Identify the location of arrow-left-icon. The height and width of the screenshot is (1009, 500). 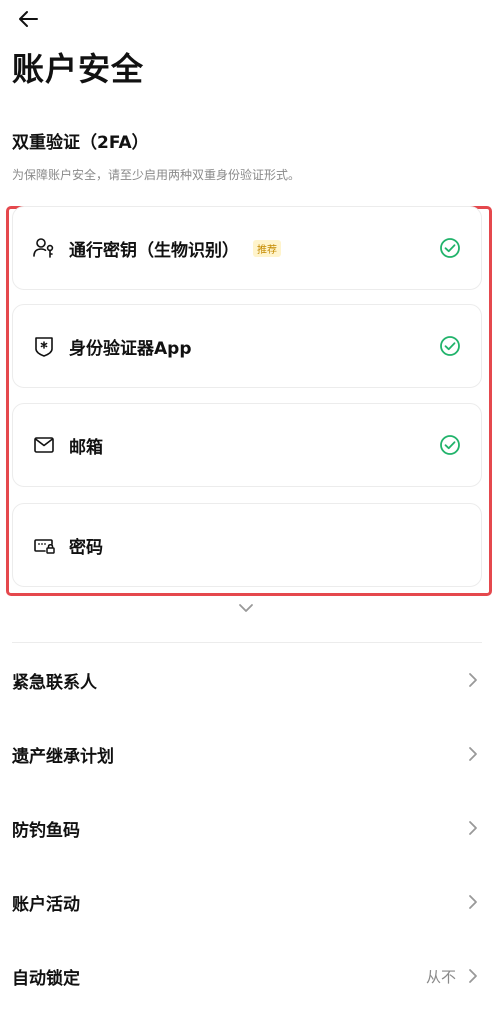
(28, 19).